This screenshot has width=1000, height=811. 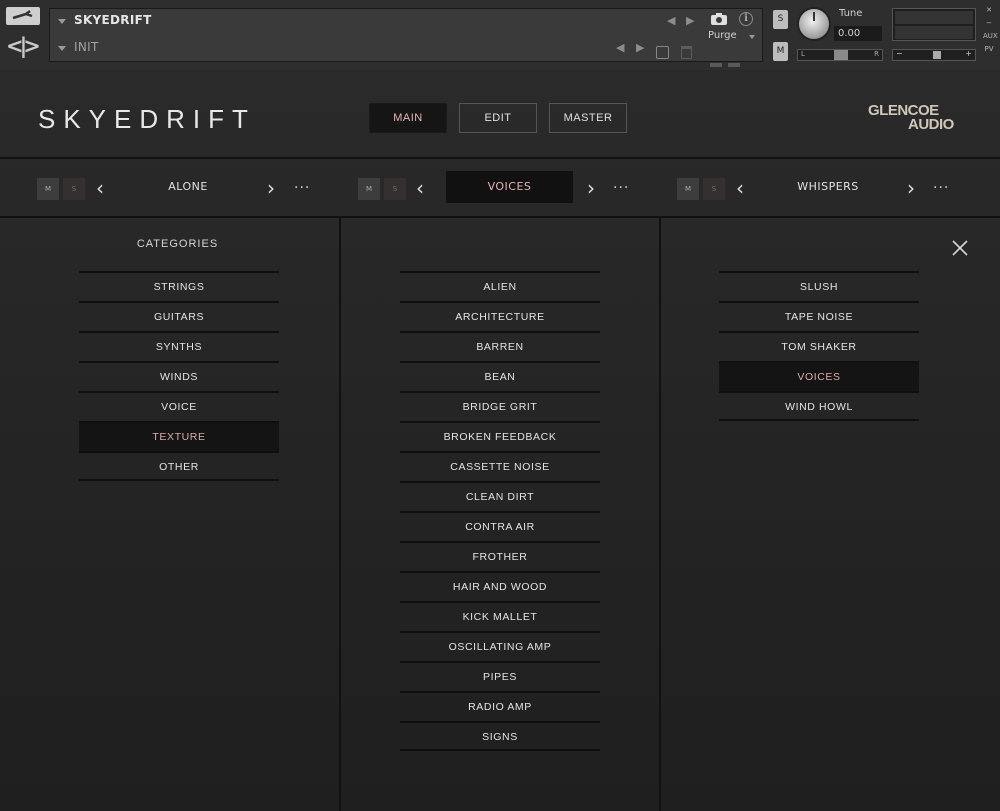 I want to click on category-item: WINDS, so click(x=179, y=376).